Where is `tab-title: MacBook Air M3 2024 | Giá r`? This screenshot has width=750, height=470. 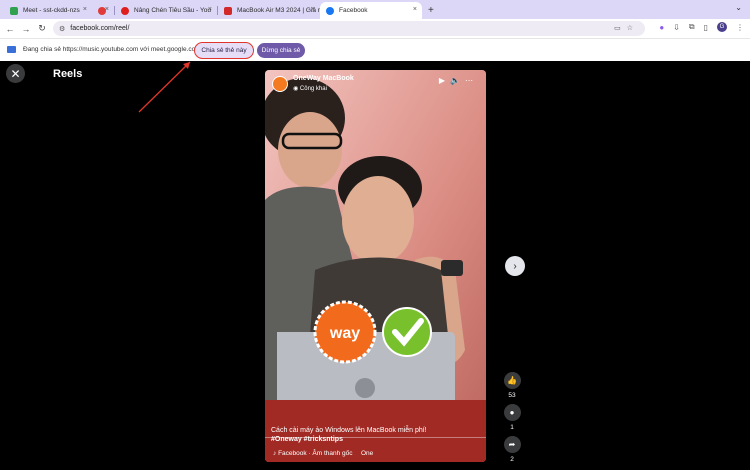
tab-title: MacBook Air M3 2024 | Giá r is located at coordinates (278, 10).